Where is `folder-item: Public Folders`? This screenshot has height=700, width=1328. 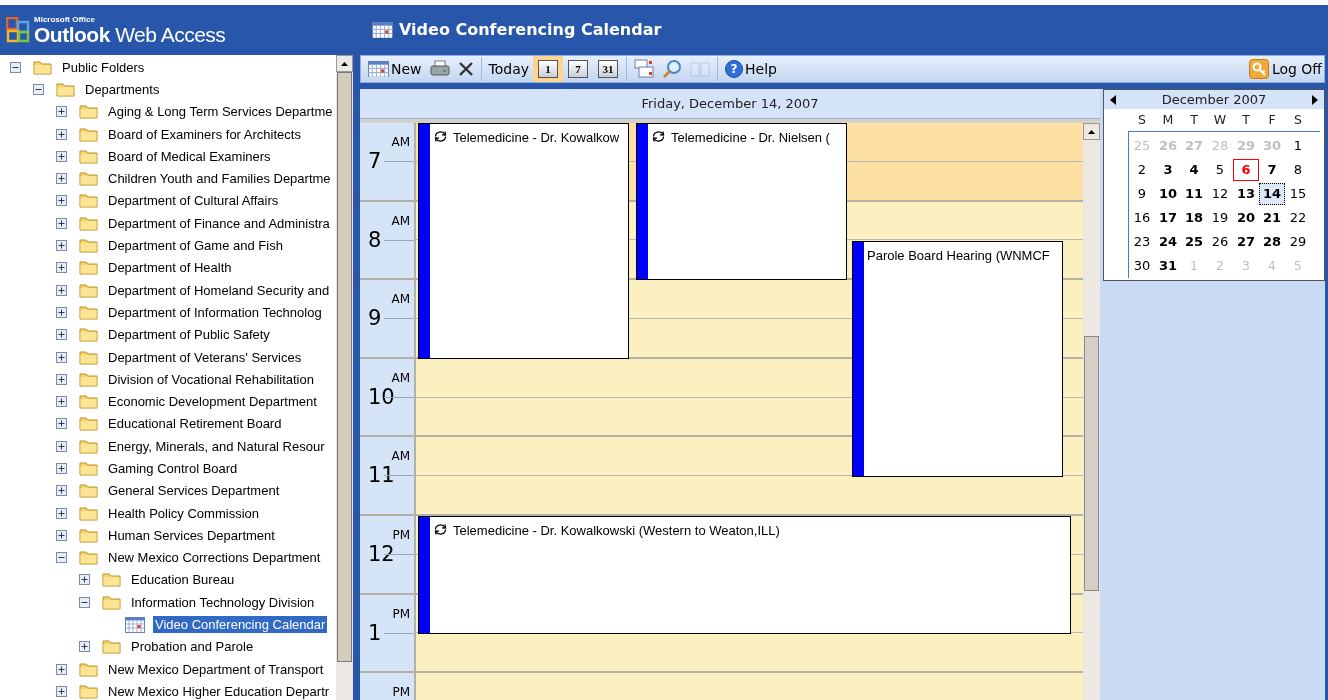 folder-item: Public Folders is located at coordinates (103, 67).